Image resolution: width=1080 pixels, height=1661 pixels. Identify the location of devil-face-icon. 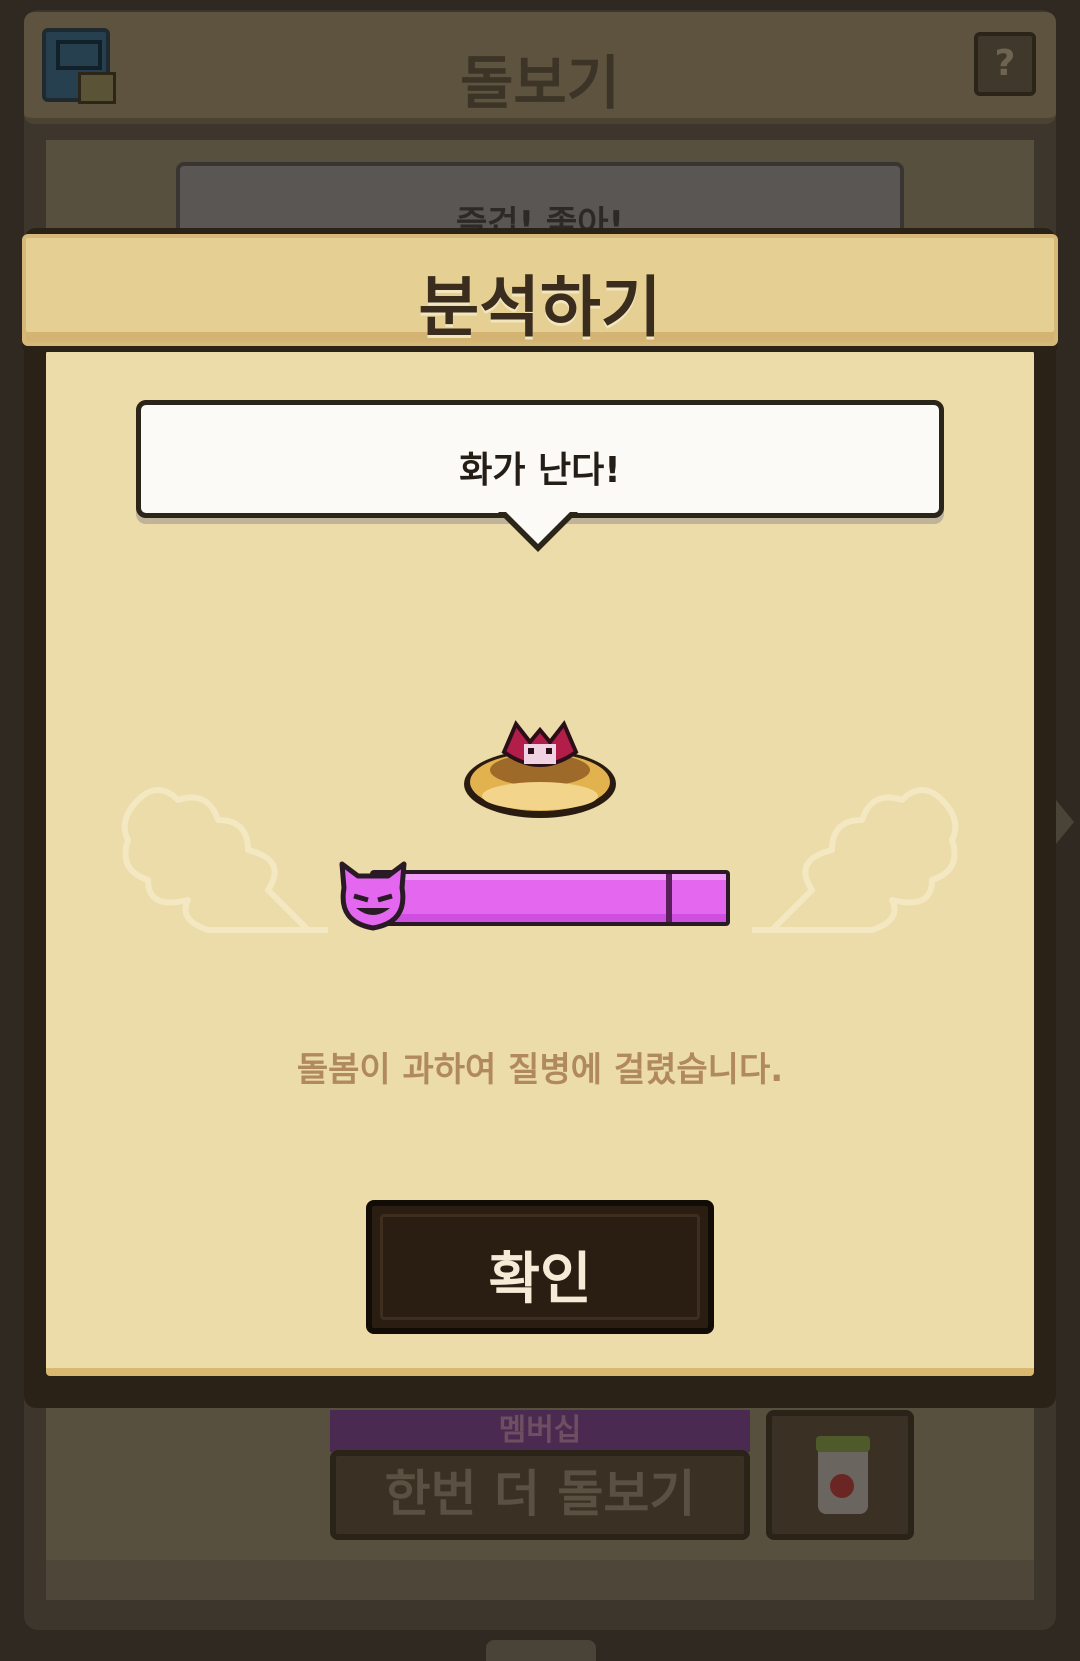
(373, 896).